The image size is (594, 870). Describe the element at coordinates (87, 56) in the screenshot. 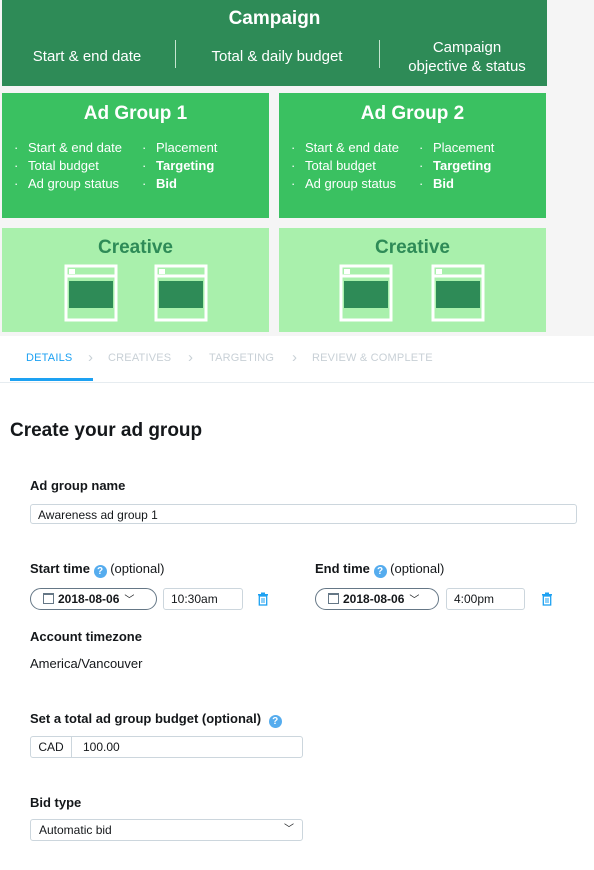

I see `campaign-item-dates: Start & end date` at that location.